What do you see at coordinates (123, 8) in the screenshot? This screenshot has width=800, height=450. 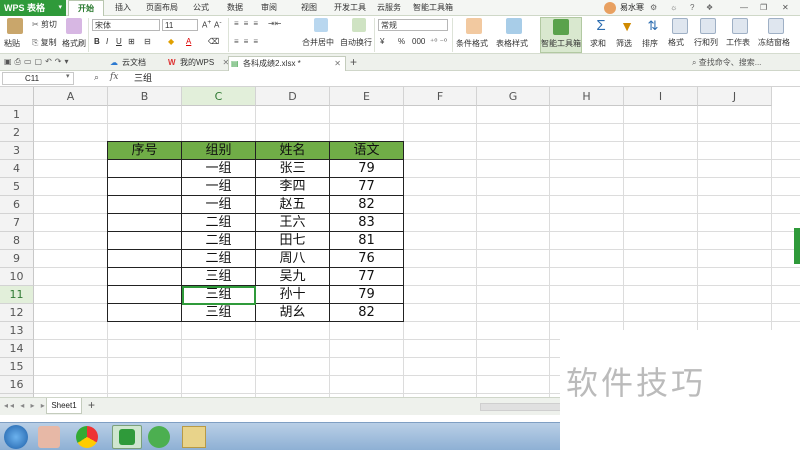 I see `tab-insert: 插入` at bounding box center [123, 8].